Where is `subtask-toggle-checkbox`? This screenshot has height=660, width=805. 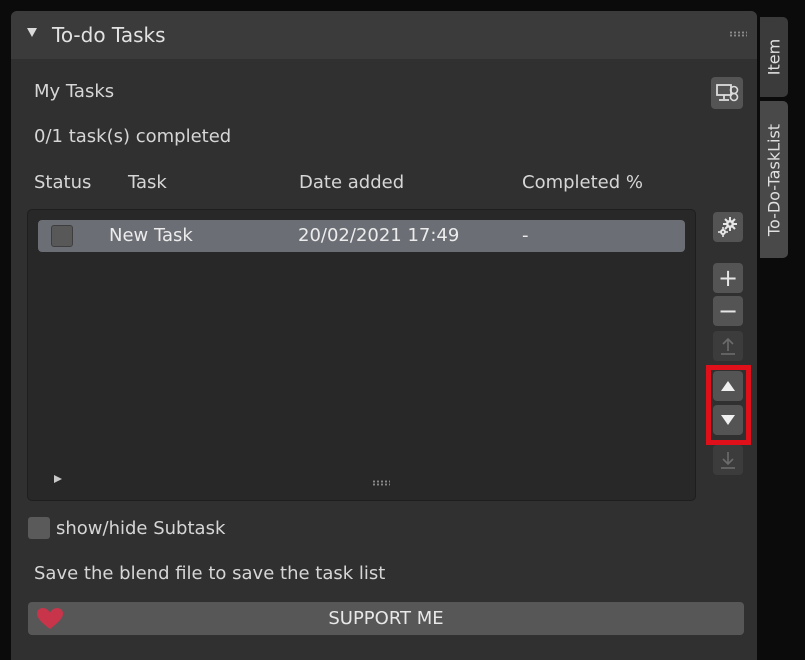
subtask-toggle-checkbox is located at coordinates (39, 528).